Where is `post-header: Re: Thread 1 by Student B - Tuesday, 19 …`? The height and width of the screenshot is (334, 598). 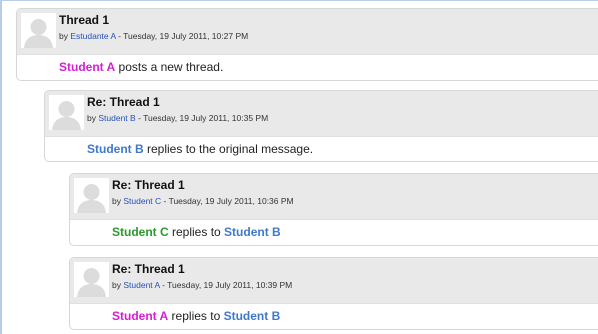
post-header: Re: Thread 1 by Student B - Tuesday, 19 … is located at coordinates (321, 114).